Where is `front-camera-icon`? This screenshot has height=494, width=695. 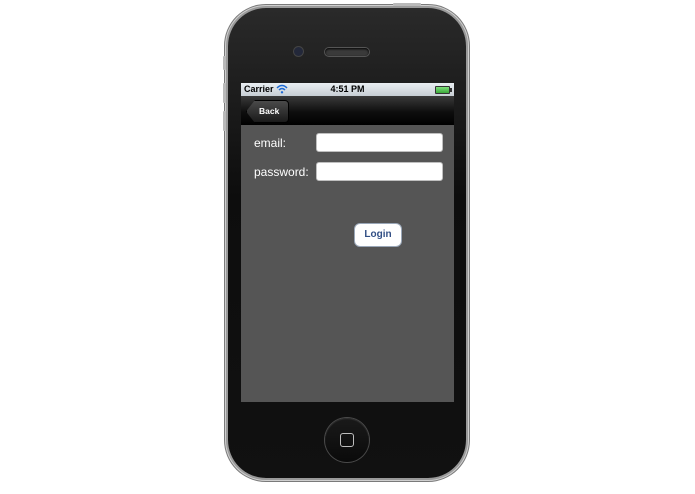 front-camera-icon is located at coordinates (298, 51).